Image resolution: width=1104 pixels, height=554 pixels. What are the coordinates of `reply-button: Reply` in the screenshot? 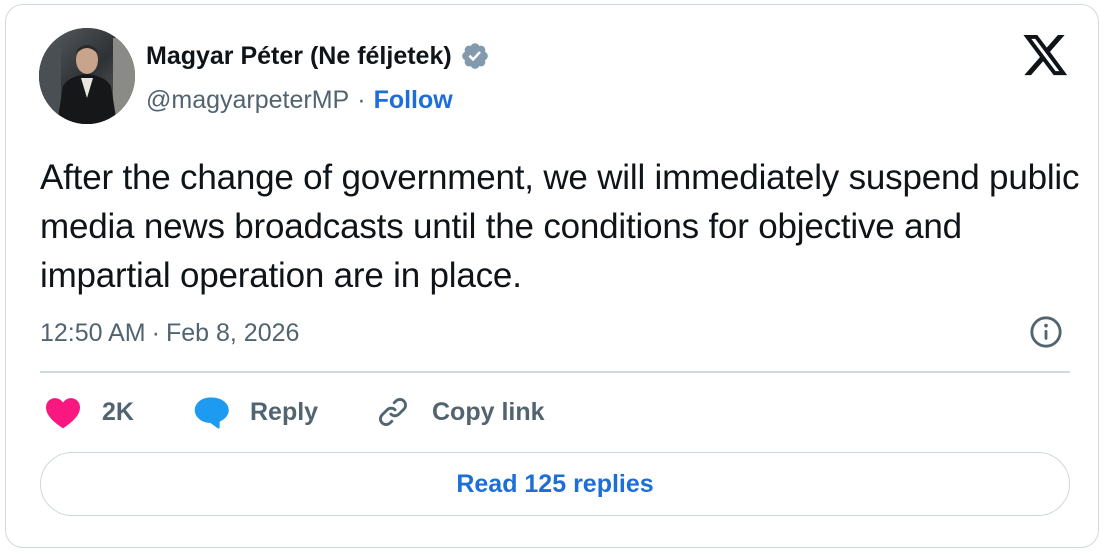 It's located at (255, 412).